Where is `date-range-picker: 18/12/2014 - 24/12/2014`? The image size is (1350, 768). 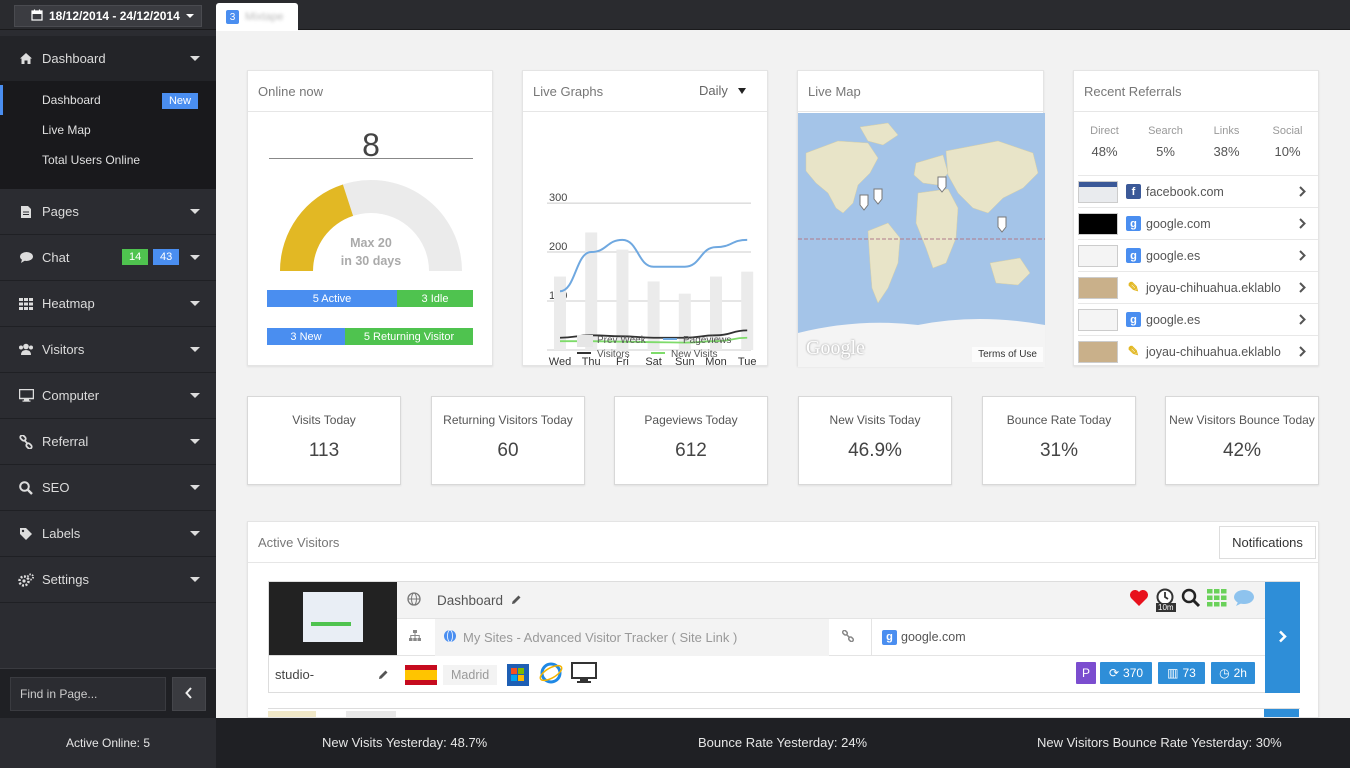 date-range-picker: 18/12/2014 - 24/12/2014 is located at coordinates (108, 16).